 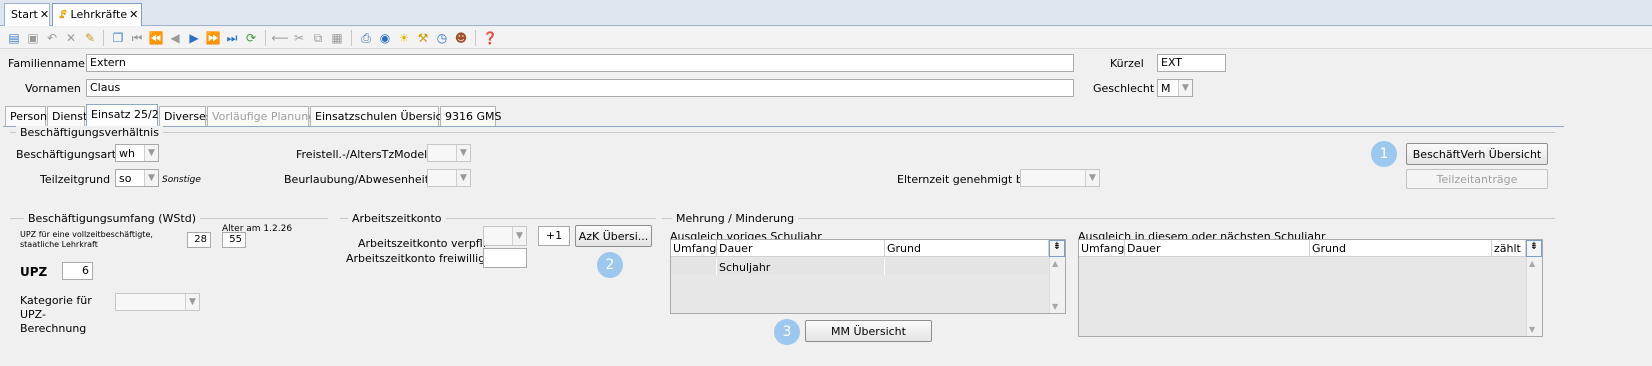 What do you see at coordinates (787, 332) in the screenshot?
I see `callout-badge-3: 3` at bounding box center [787, 332].